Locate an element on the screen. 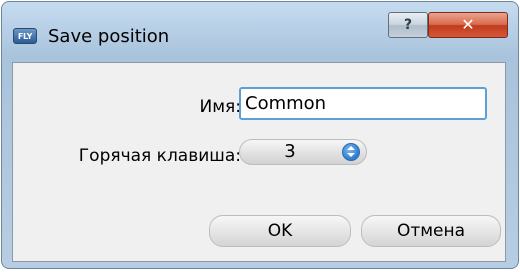 This screenshot has width=520, height=272. app-logo-icon: FLY is located at coordinates (25, 36).